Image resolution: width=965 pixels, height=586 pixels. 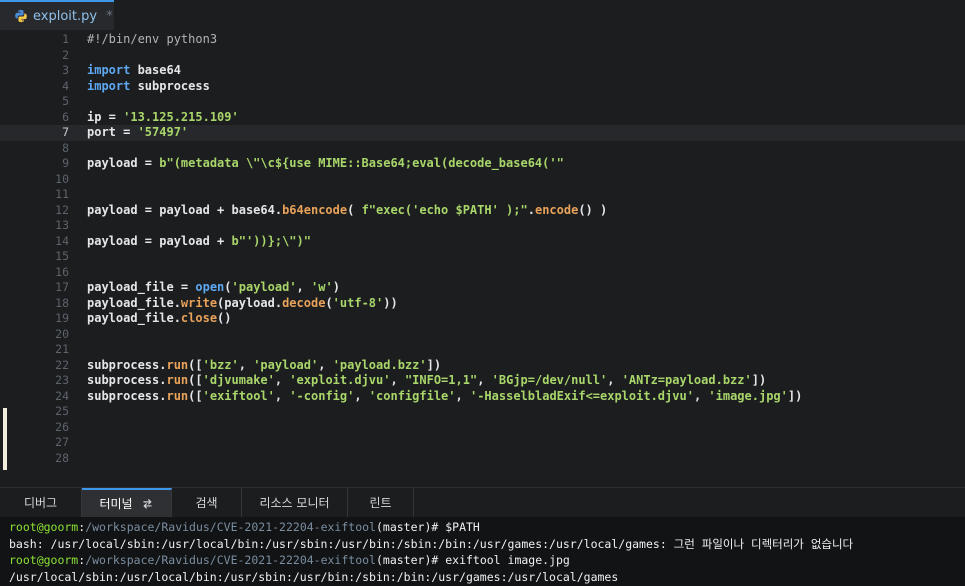 I want to click on code-token: 'exploit.djvu', so click(x=340, y=380).